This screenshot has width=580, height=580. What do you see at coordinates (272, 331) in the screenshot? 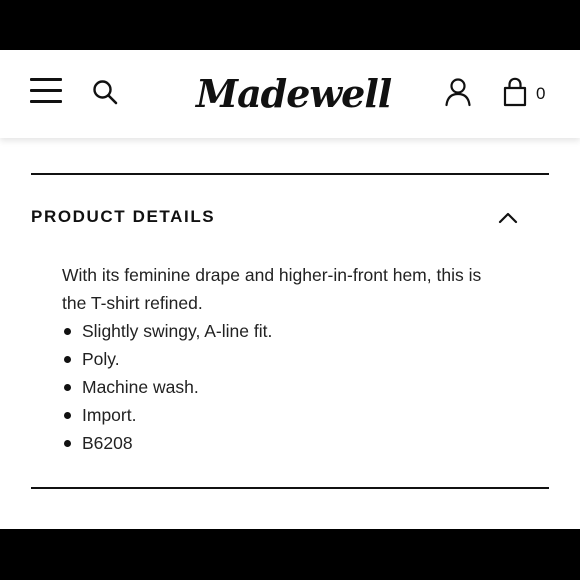
I see `list-item: Slightly swingy, A-line fit.` at bounding box center [272, 331].